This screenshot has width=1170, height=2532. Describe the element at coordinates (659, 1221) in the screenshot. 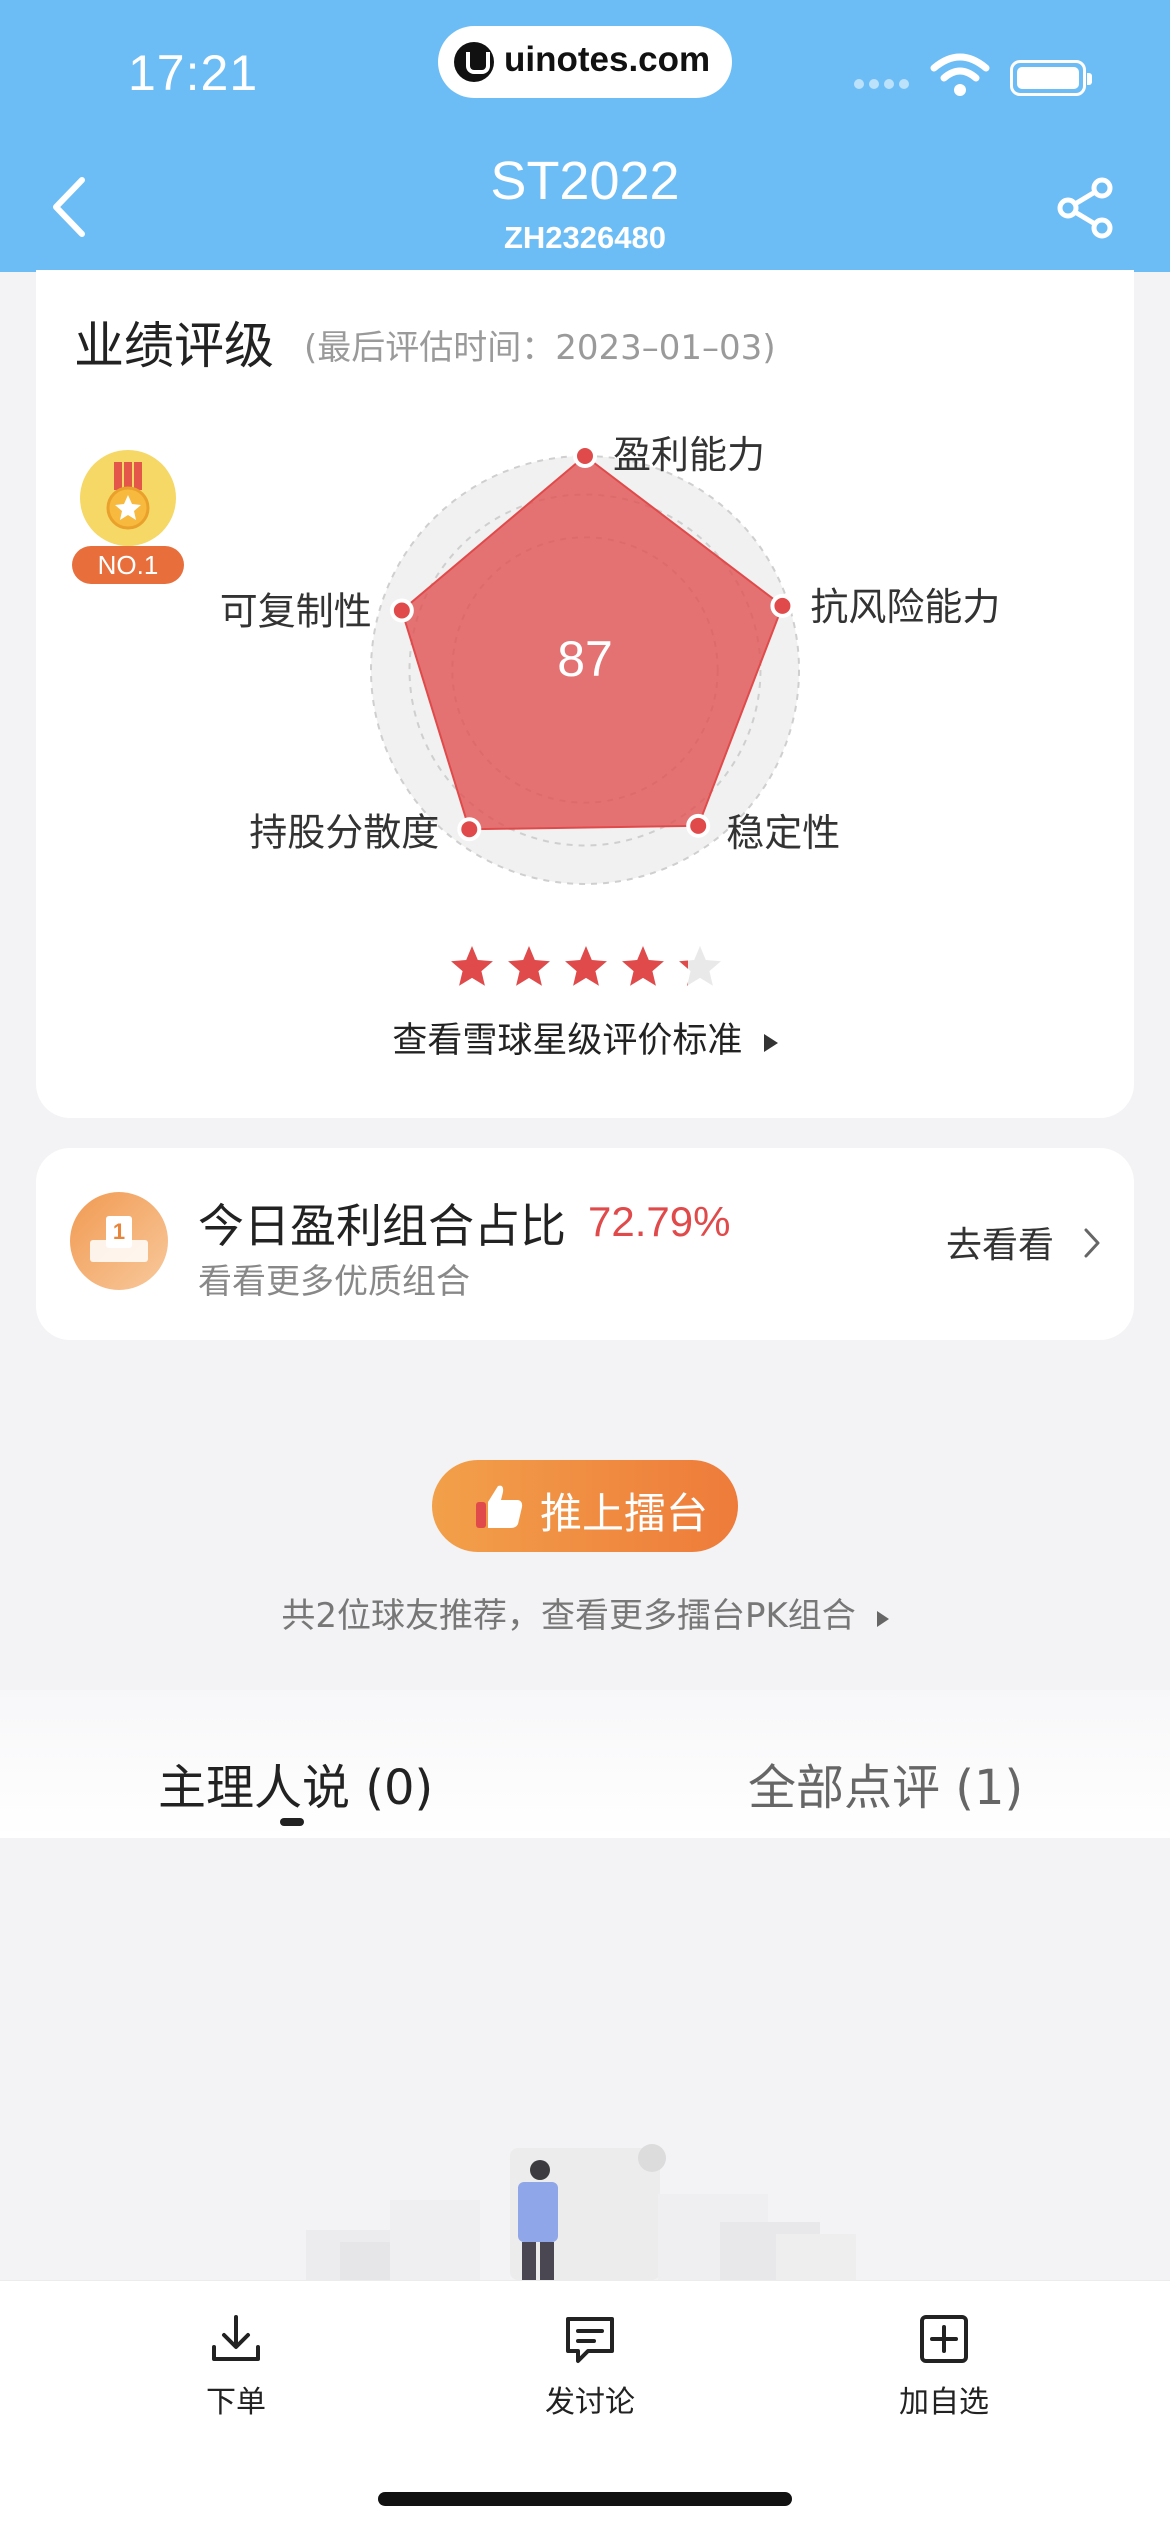

I see `profit-value: 72.79%` at that location.